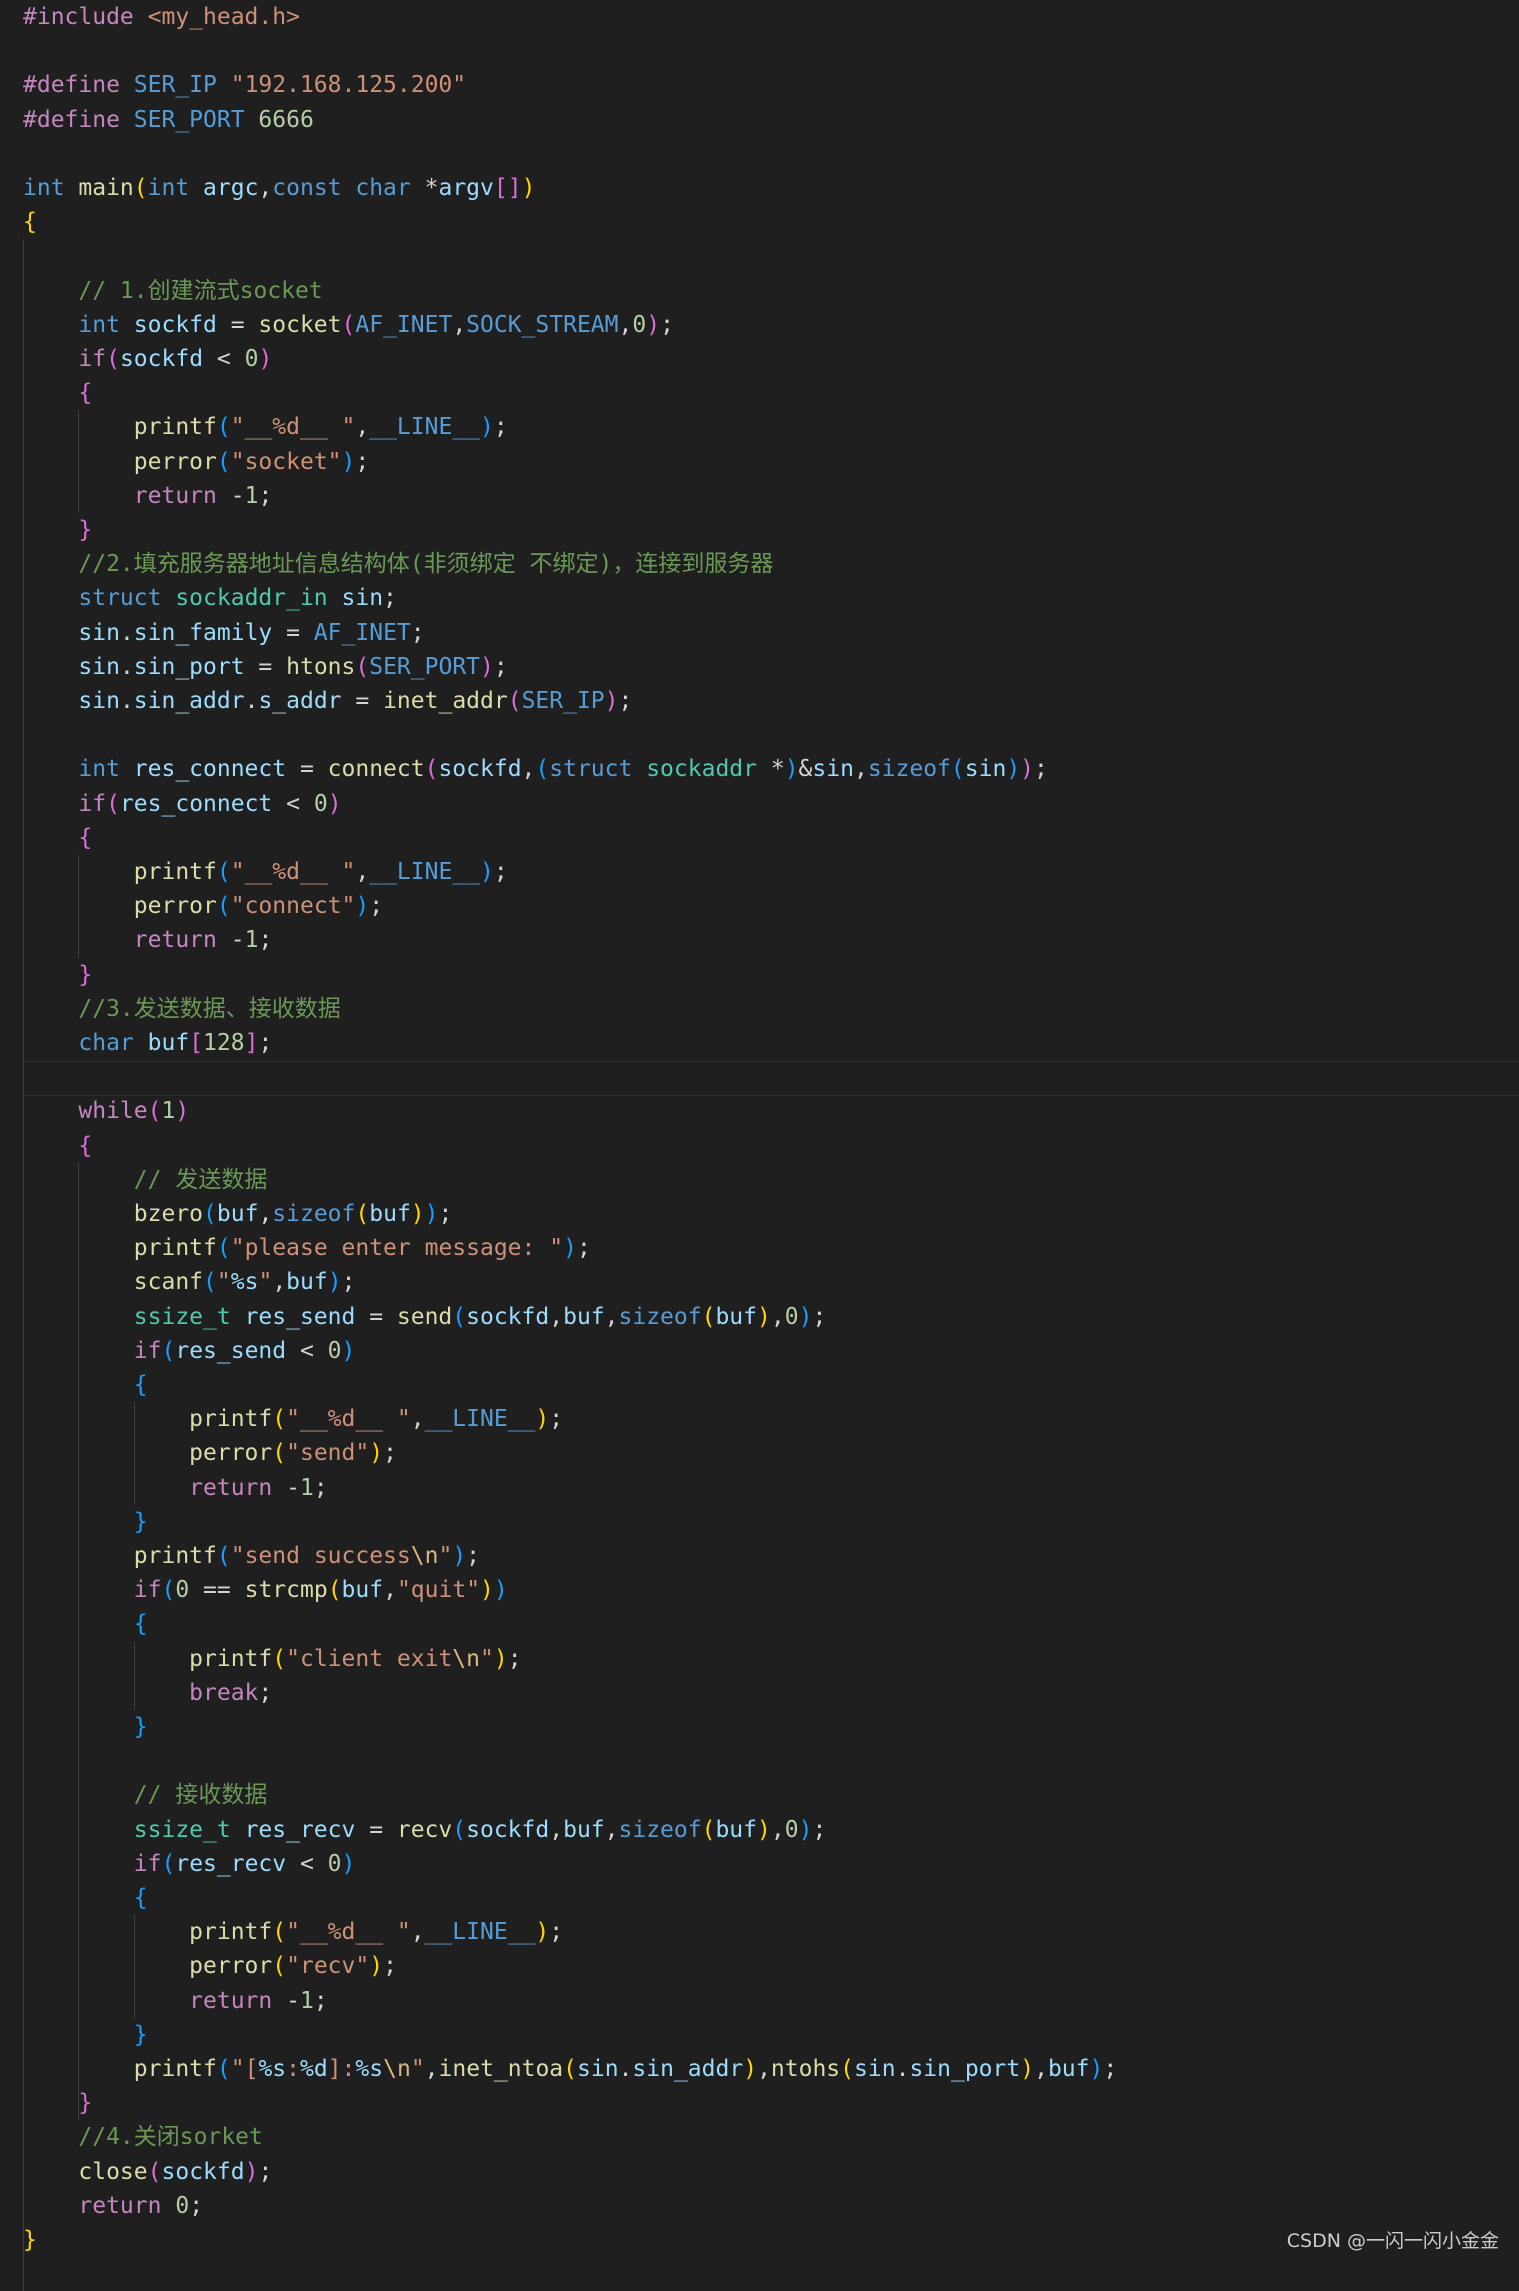 The width and height of the screenshot is (1519, 2291). What do you see at coordinates (210, 1966) in the screenshot?
I see `code-line: perror("recv");` at bounding box center [210, 1966].